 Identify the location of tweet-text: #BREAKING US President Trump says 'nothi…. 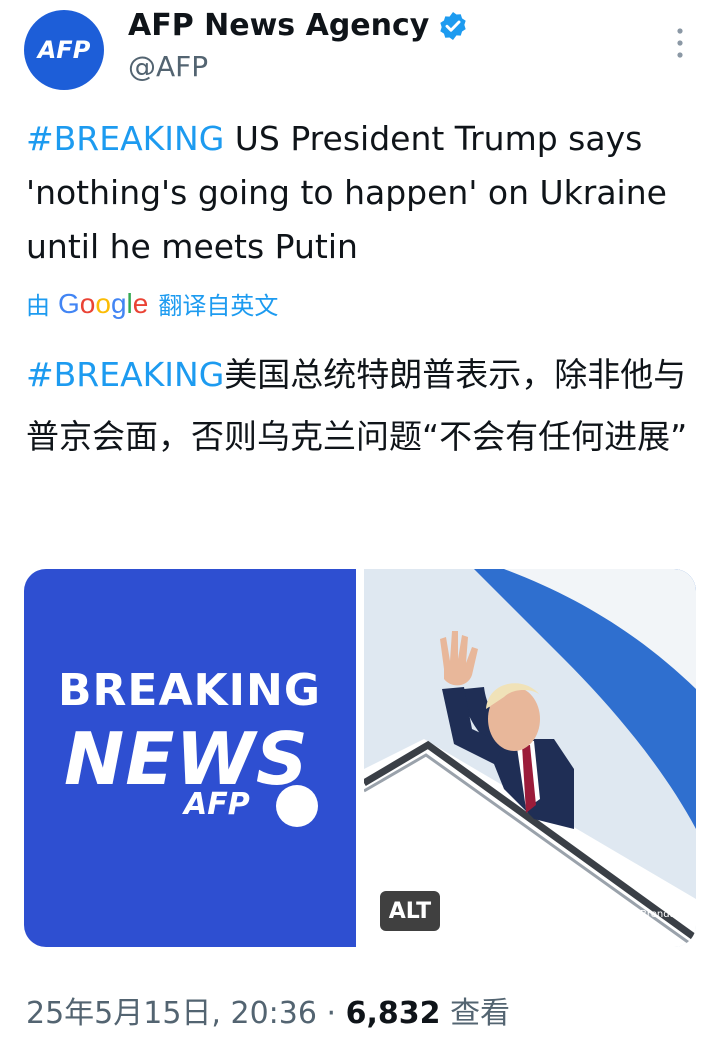
(361, 193).